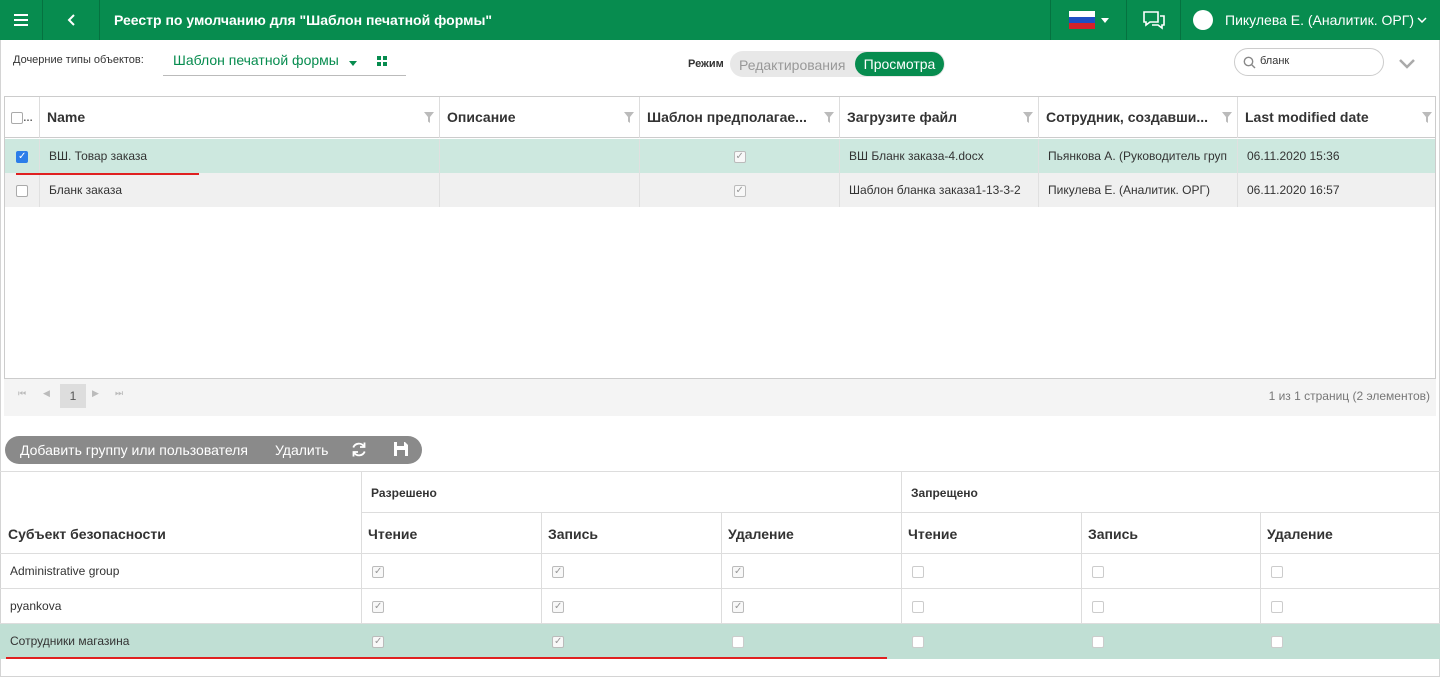 The image size is (1440, 677). Describe the element at coordinates (134, 450) in the screenshot. I see `add-group-button: Добавить группу или пользователя` at that location.